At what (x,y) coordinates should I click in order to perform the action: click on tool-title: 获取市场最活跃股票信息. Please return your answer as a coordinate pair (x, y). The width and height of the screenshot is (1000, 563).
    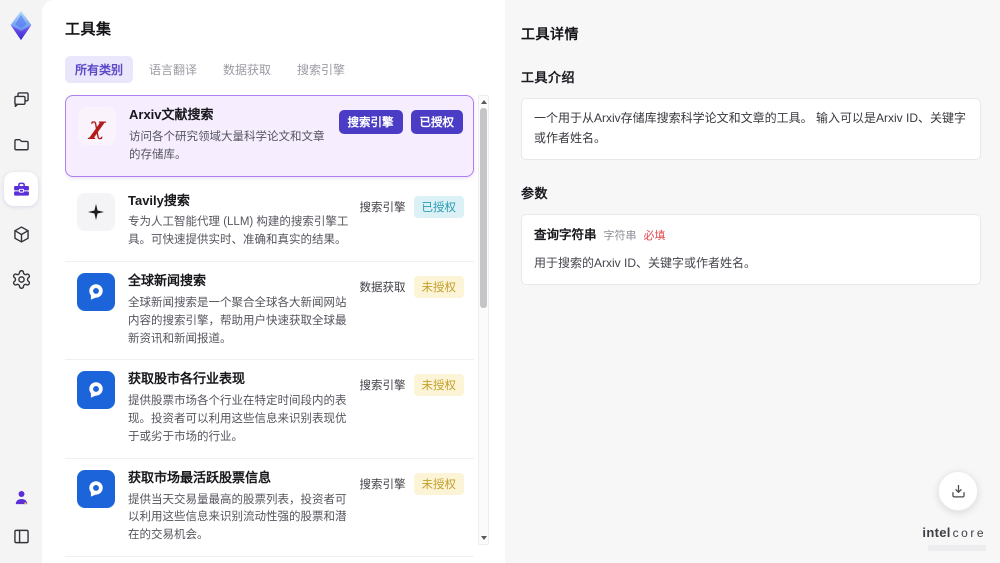
    Looking at the image, I should click on (200, 477).